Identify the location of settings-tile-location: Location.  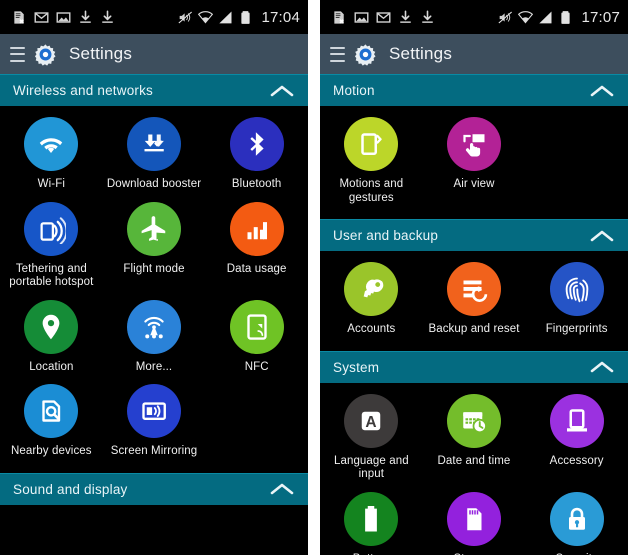
(51, 340).